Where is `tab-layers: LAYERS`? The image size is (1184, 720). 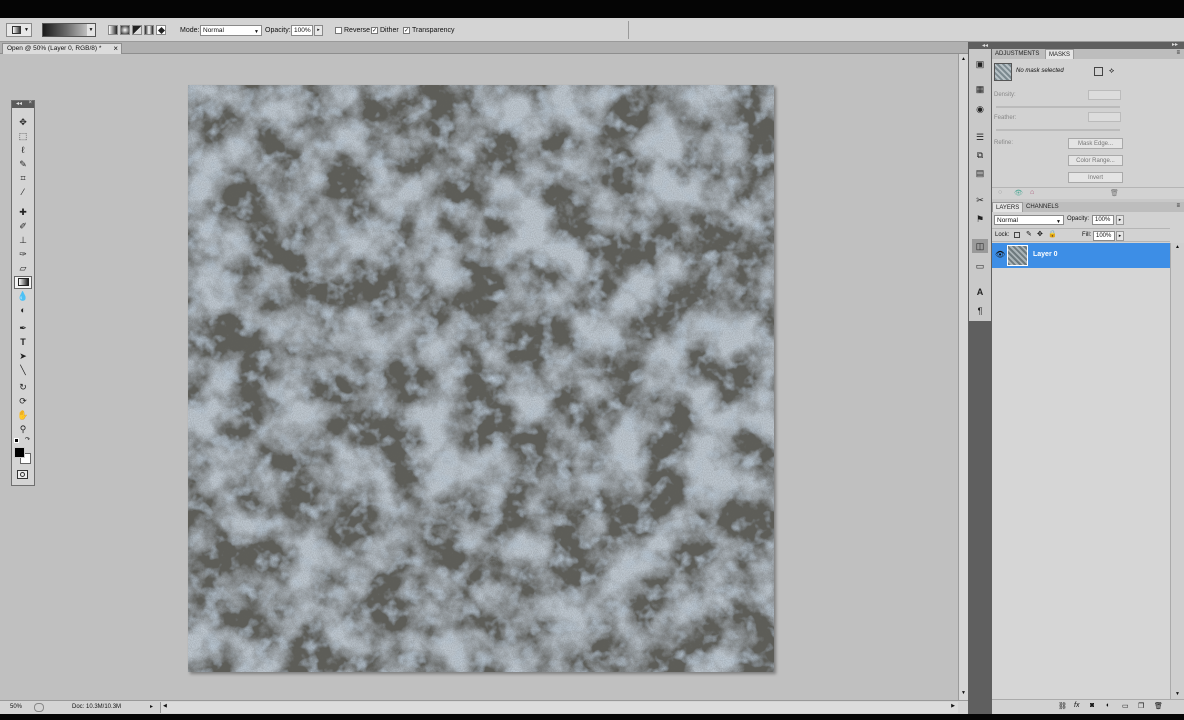 tab-layers: LAYERS is located at coordinates (1008, 207).